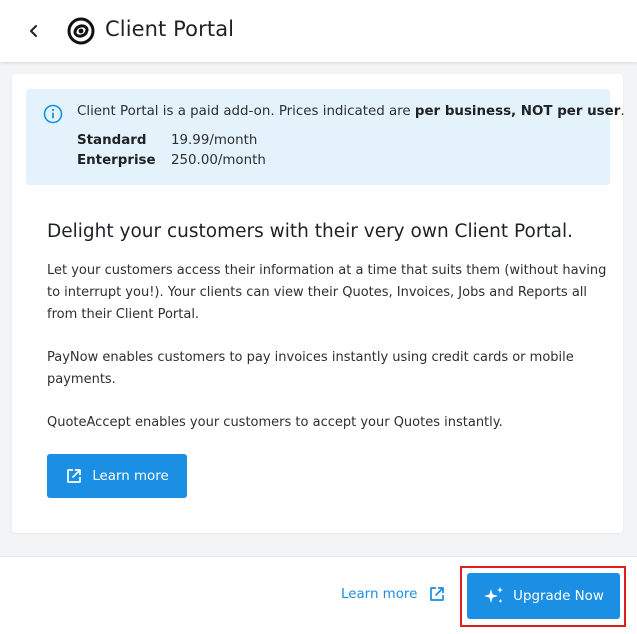 The image size is (637, 634). Describe the element at coordinates (53, 114) in the screenshot. I see `info-icon` at that location.